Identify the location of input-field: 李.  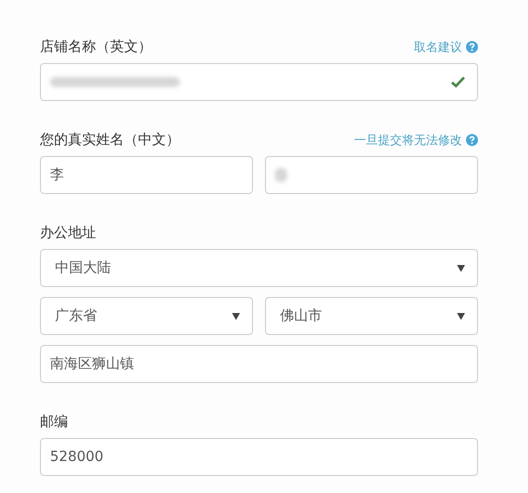
(146, 175).